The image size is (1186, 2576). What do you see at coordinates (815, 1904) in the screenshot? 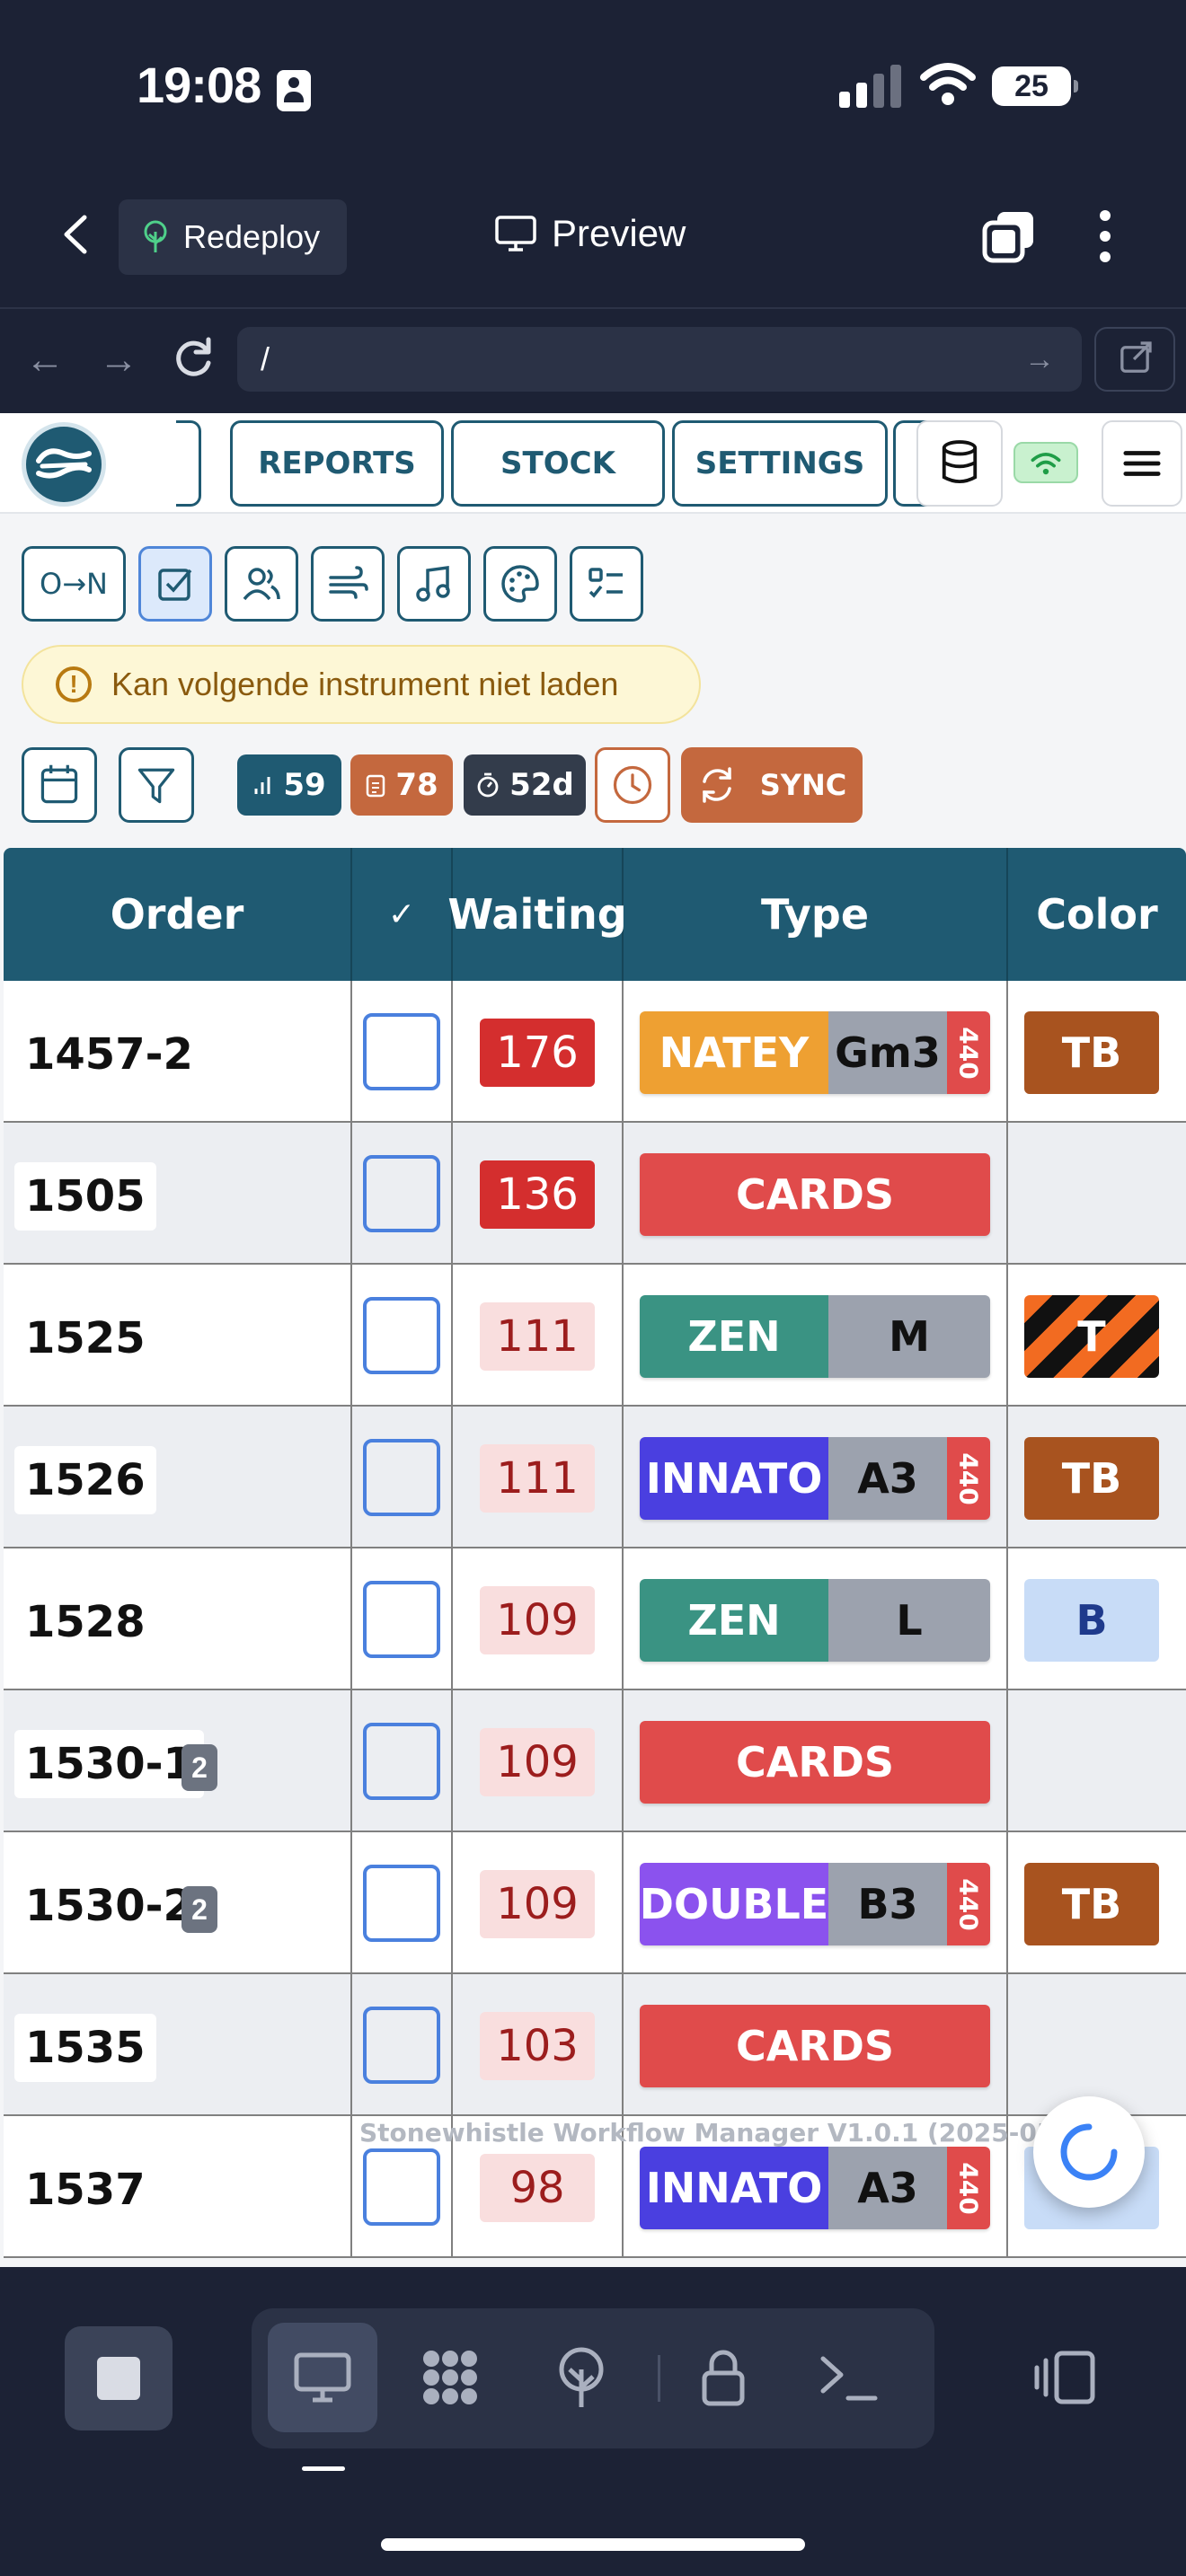
I see `instrument-type-badge: DOUBLE B3 440` at bounding box center [815, 1904].